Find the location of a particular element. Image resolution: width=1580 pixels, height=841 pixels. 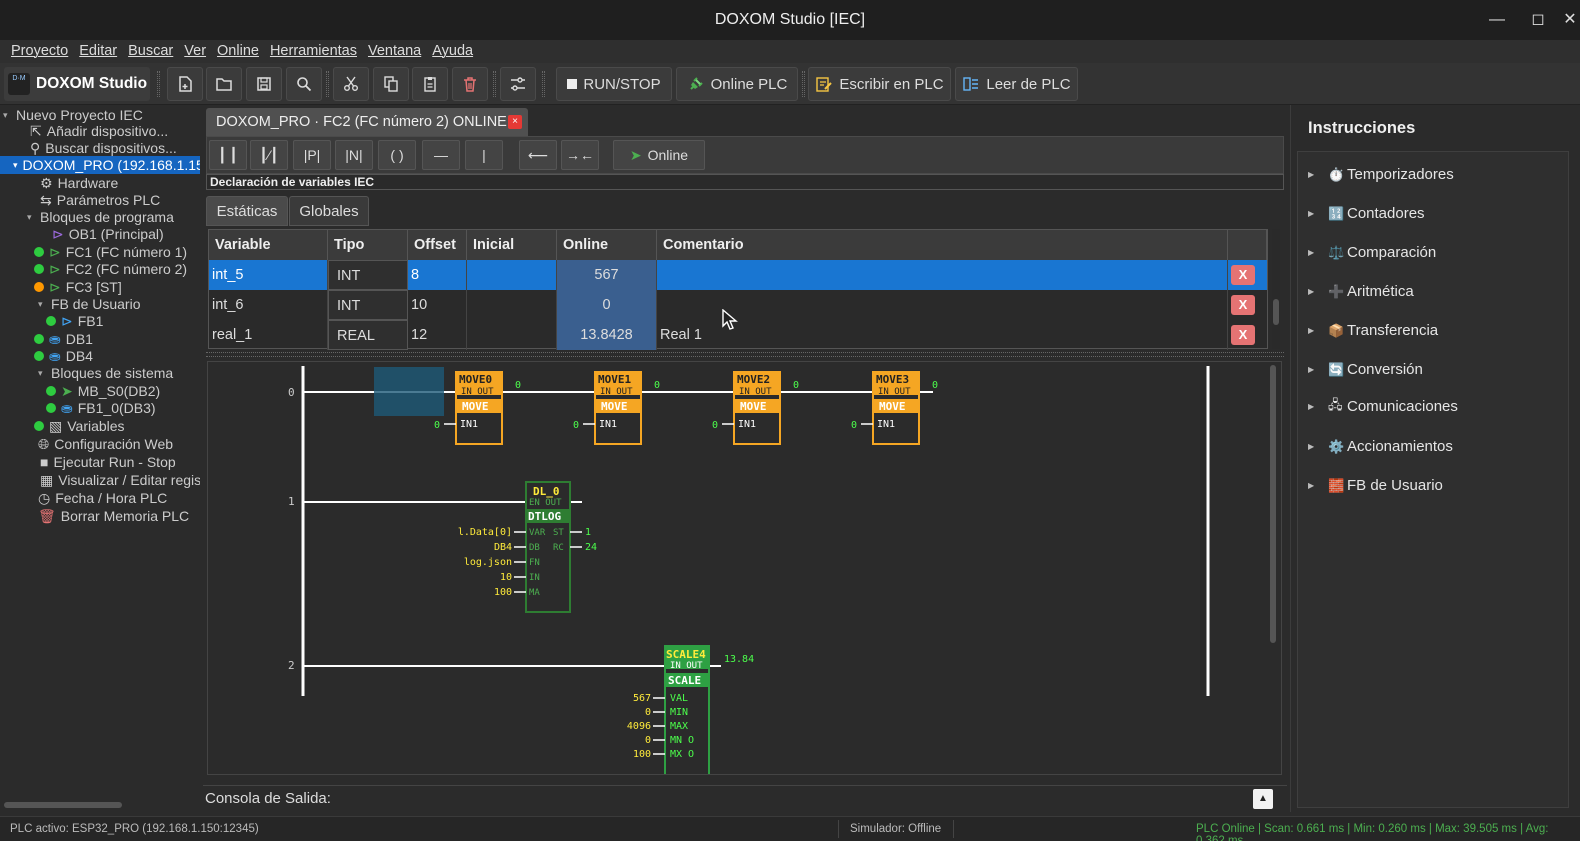

menu-ver: Ver is located at coordinates (195, 51).